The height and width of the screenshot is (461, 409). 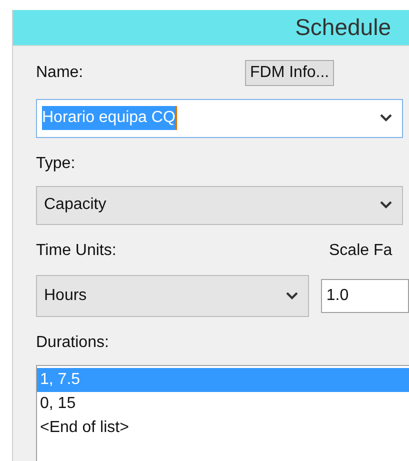 What do you see at coordinates (173, 295) in the screenshot?
I see `time-units-dropdown: Hours` at bounding box center [173, 295].